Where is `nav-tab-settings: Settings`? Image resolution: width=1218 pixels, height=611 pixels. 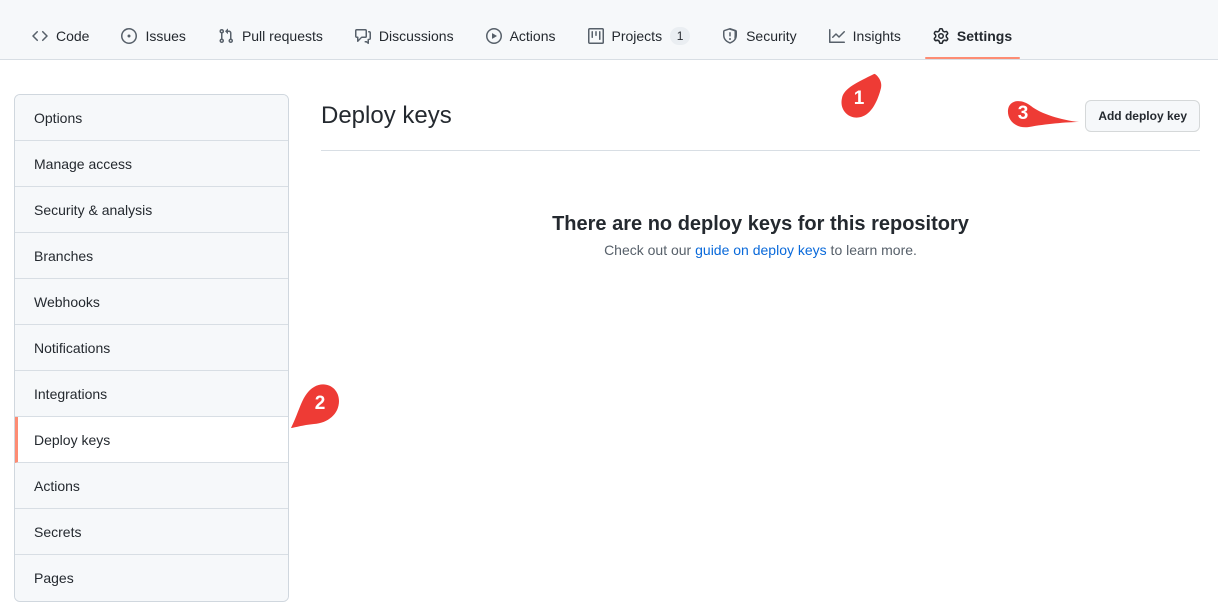 nav-tab-settings: Settings is located at coordinates (972, 36).